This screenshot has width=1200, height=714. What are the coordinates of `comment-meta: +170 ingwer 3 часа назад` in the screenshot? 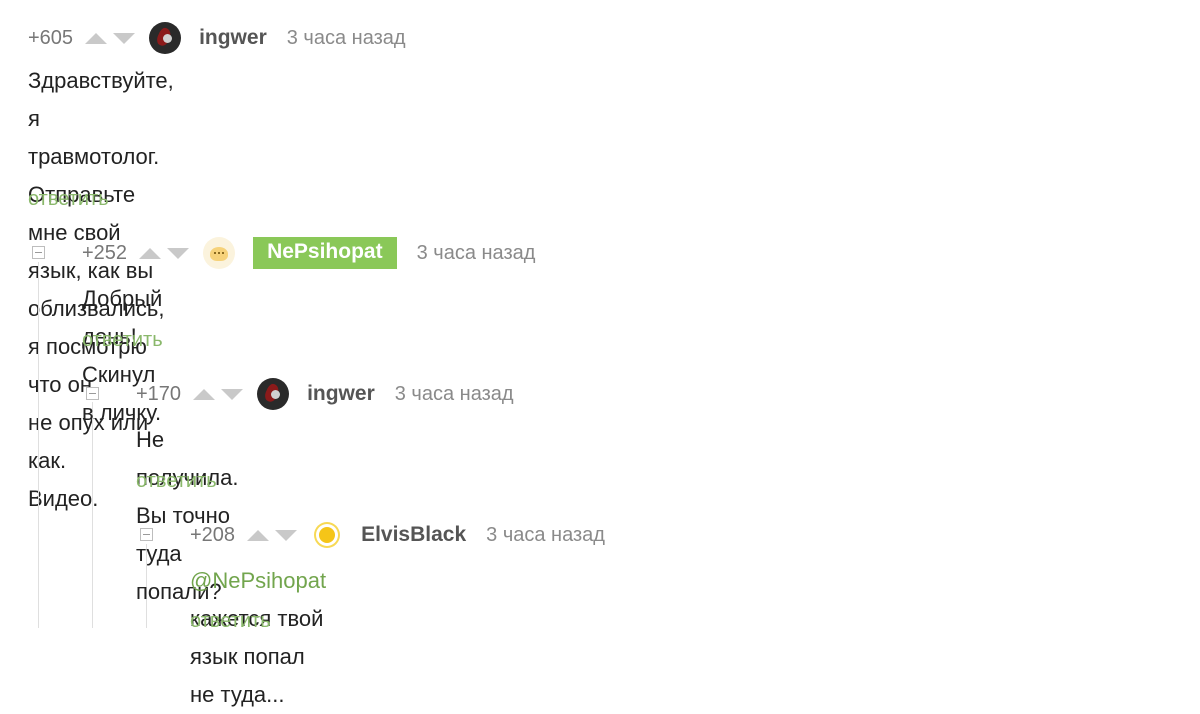 It's located at (325, 394).